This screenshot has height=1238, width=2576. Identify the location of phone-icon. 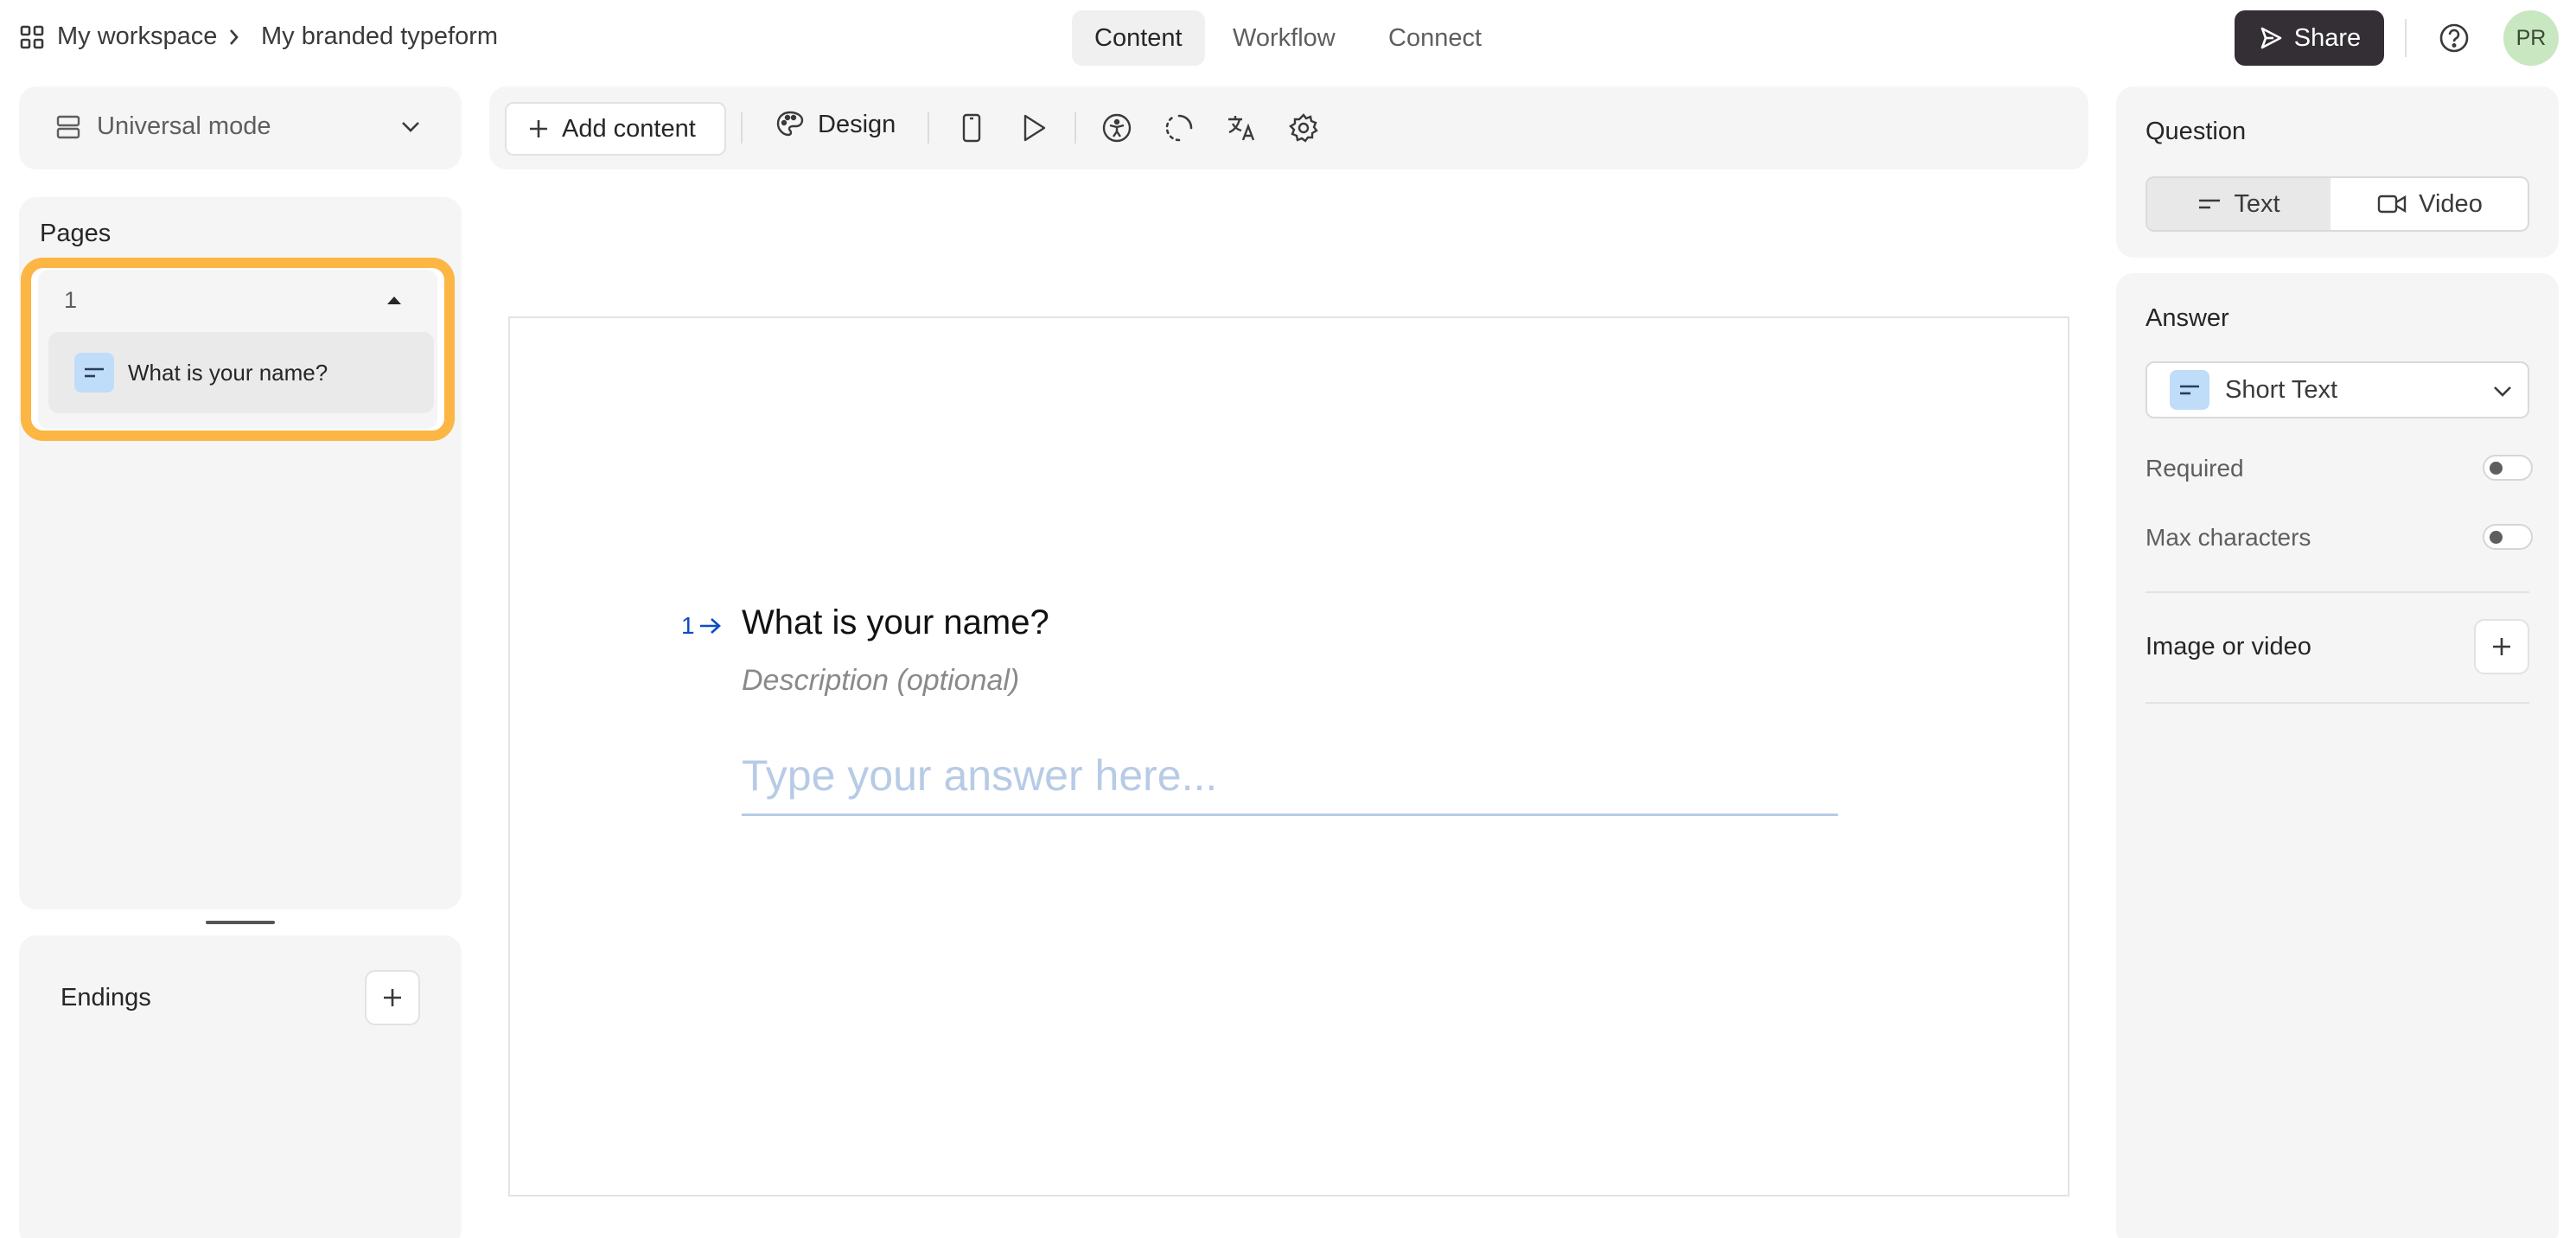
(971, 128).